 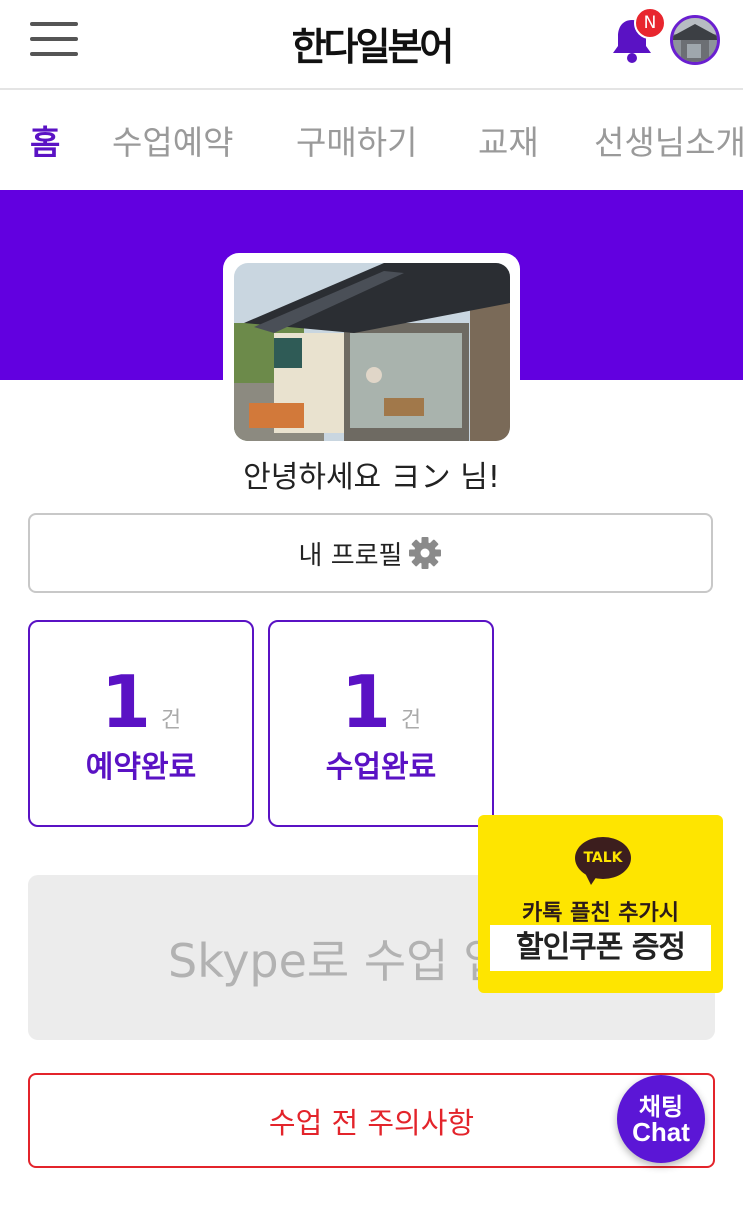 What do you see at coordinates (600, 948) in the screenshot?
I see `kakao-promo-line2: 할인쿠폰 증정` at bounding box center [600, 948].